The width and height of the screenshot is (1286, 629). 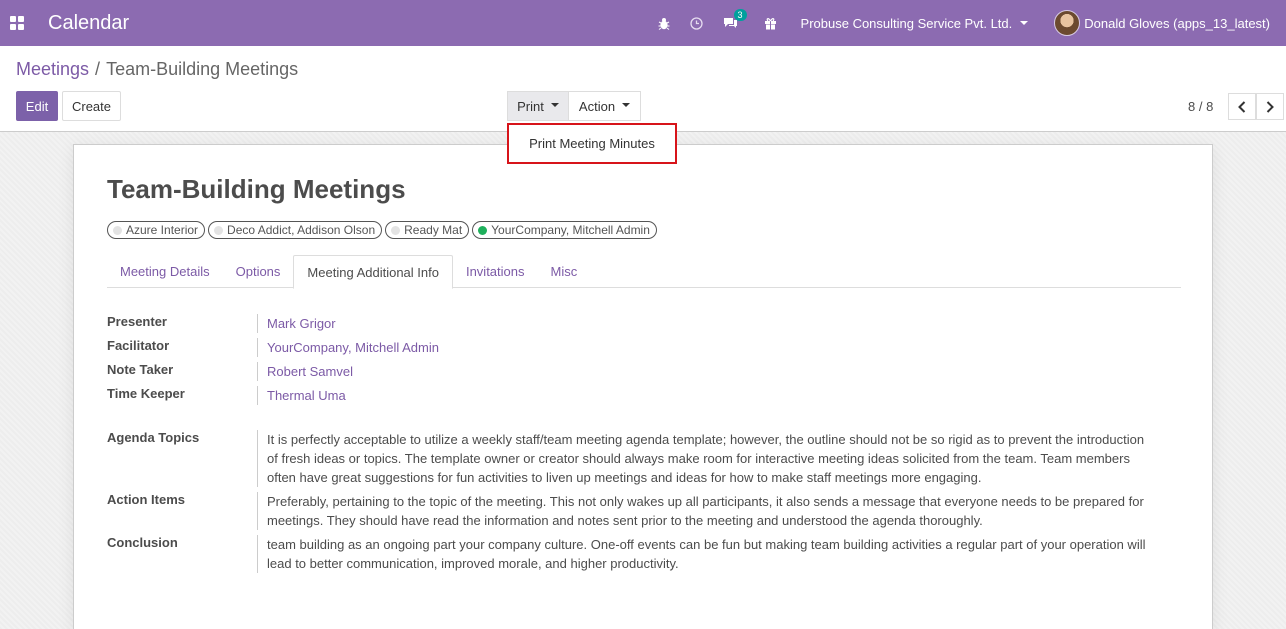 I want to click on pager-next-button, so click(x=1270, y=106).